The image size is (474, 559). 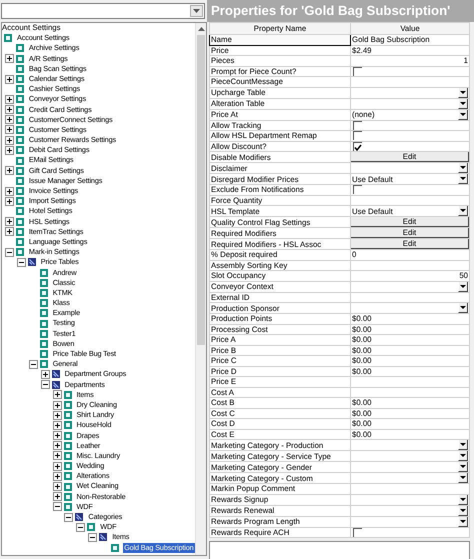 What do you see at coordinates (340, 11) in the screenshot?
I see `panel-title: Properties for 'Gold Bag Subscription'` at bounding box center [340, 11].